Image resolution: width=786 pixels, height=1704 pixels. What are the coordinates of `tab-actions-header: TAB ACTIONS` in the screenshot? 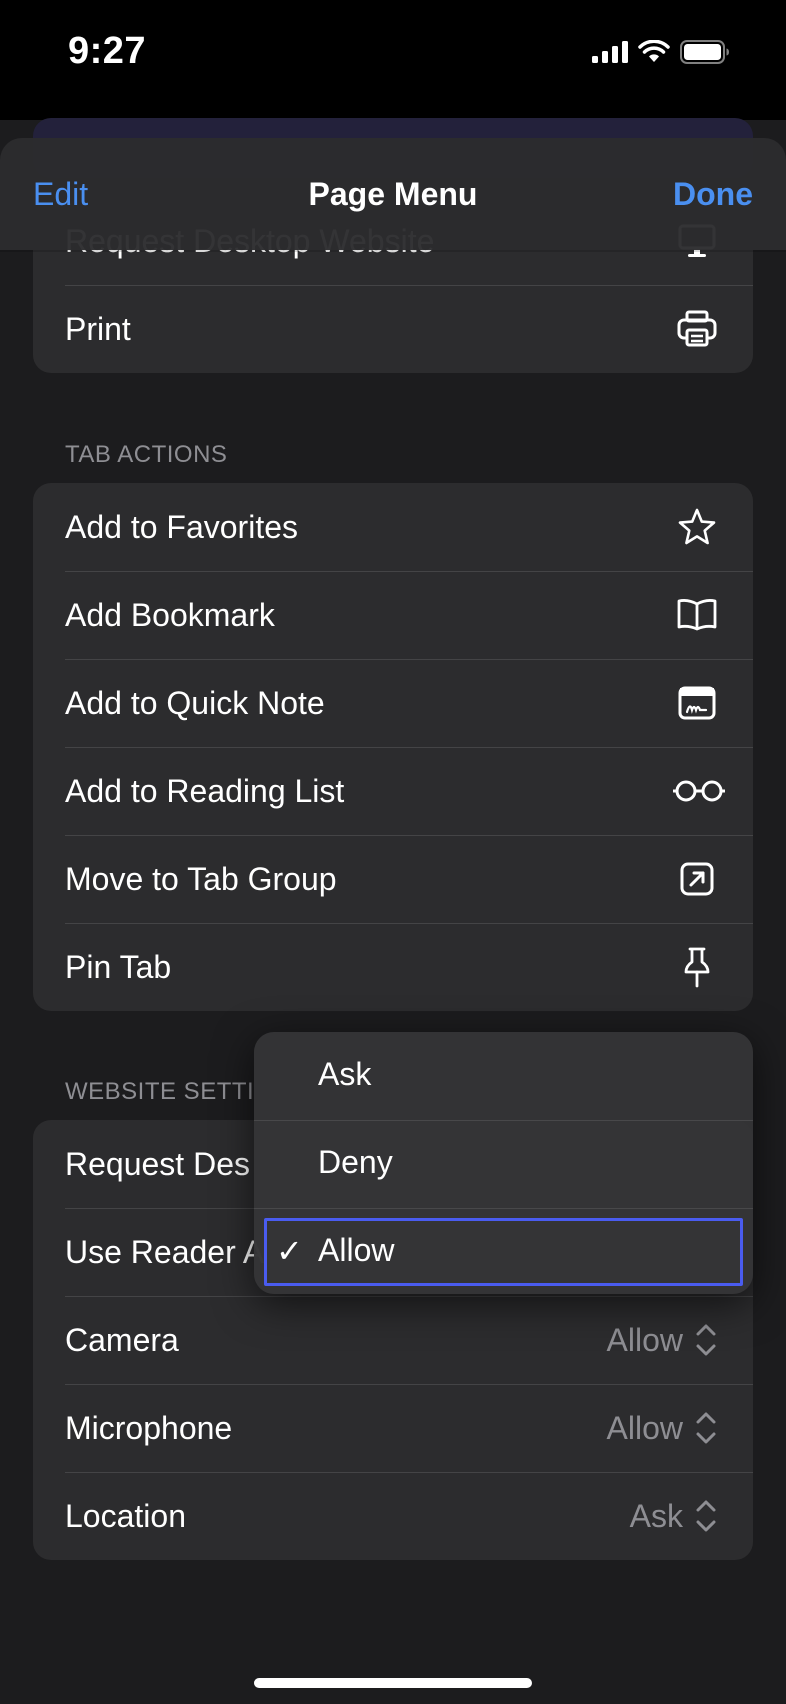 It's located at (146, 454).